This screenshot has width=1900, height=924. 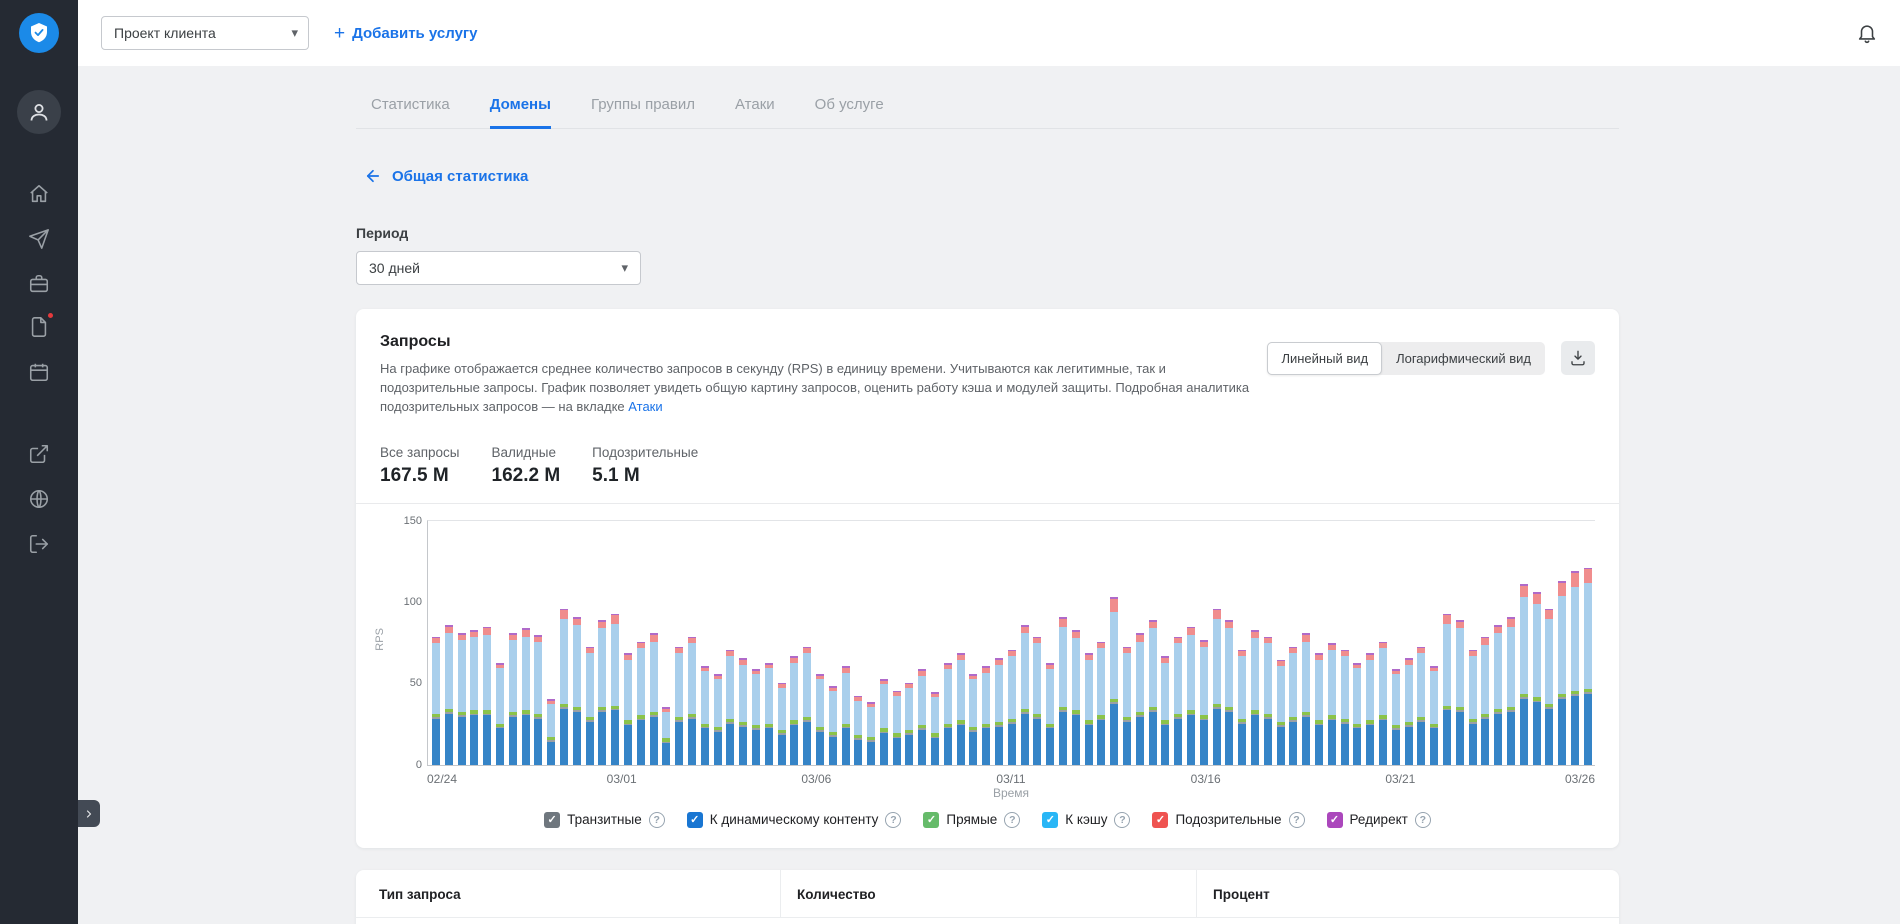 I want to click on app-logo-shield-icon, so click(x=39, y=33).